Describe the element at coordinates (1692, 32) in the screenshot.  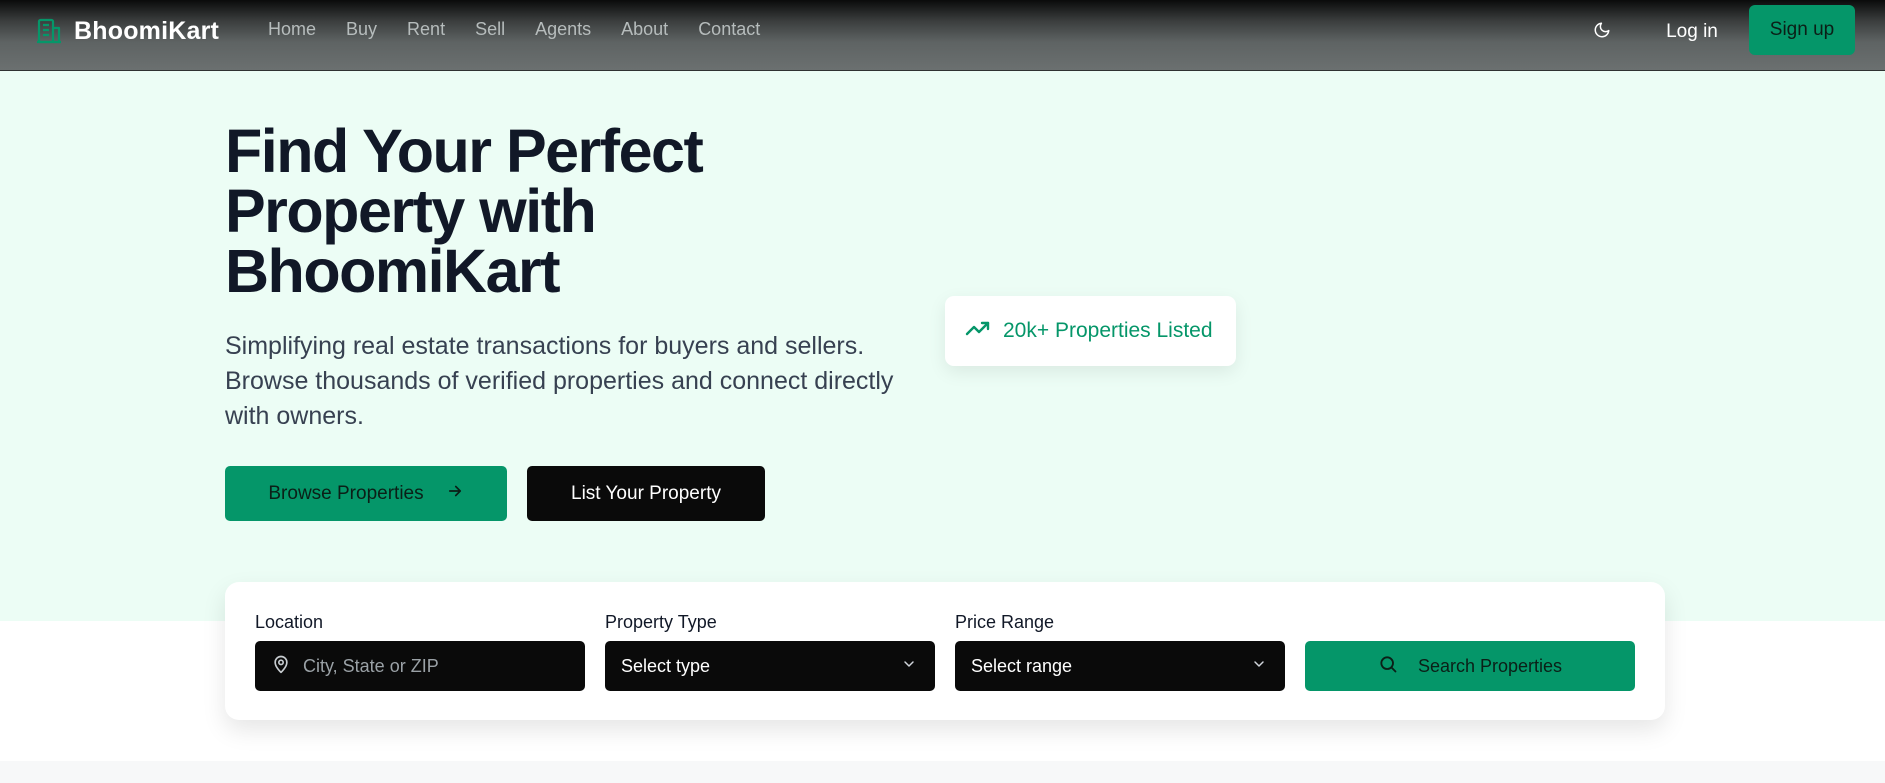
I see `login-button: Log in` at that location.